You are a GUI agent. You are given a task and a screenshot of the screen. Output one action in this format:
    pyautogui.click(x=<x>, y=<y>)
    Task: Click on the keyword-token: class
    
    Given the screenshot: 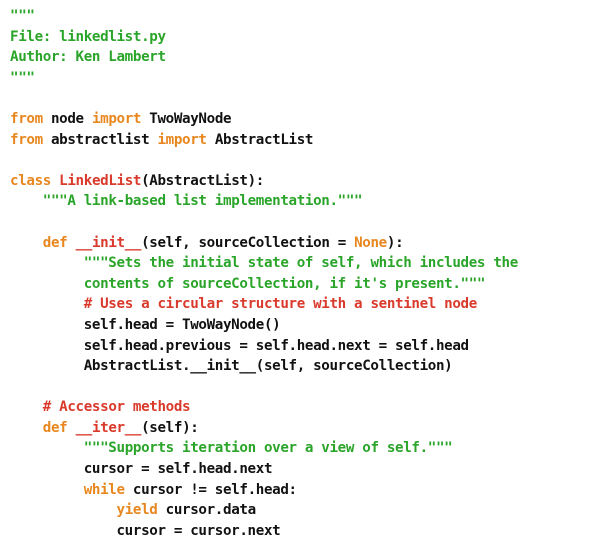 What is the action you would take?
    pyautogui.click(x=30, y=180)
    